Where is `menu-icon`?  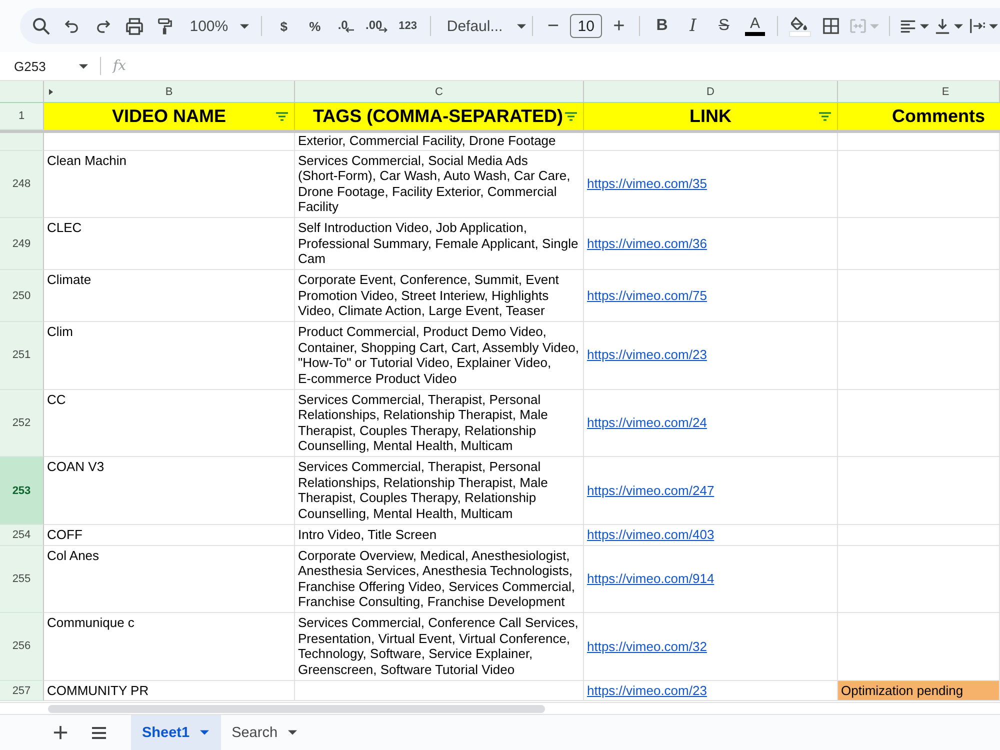
menu-icon is located at coordinates (99, 732).